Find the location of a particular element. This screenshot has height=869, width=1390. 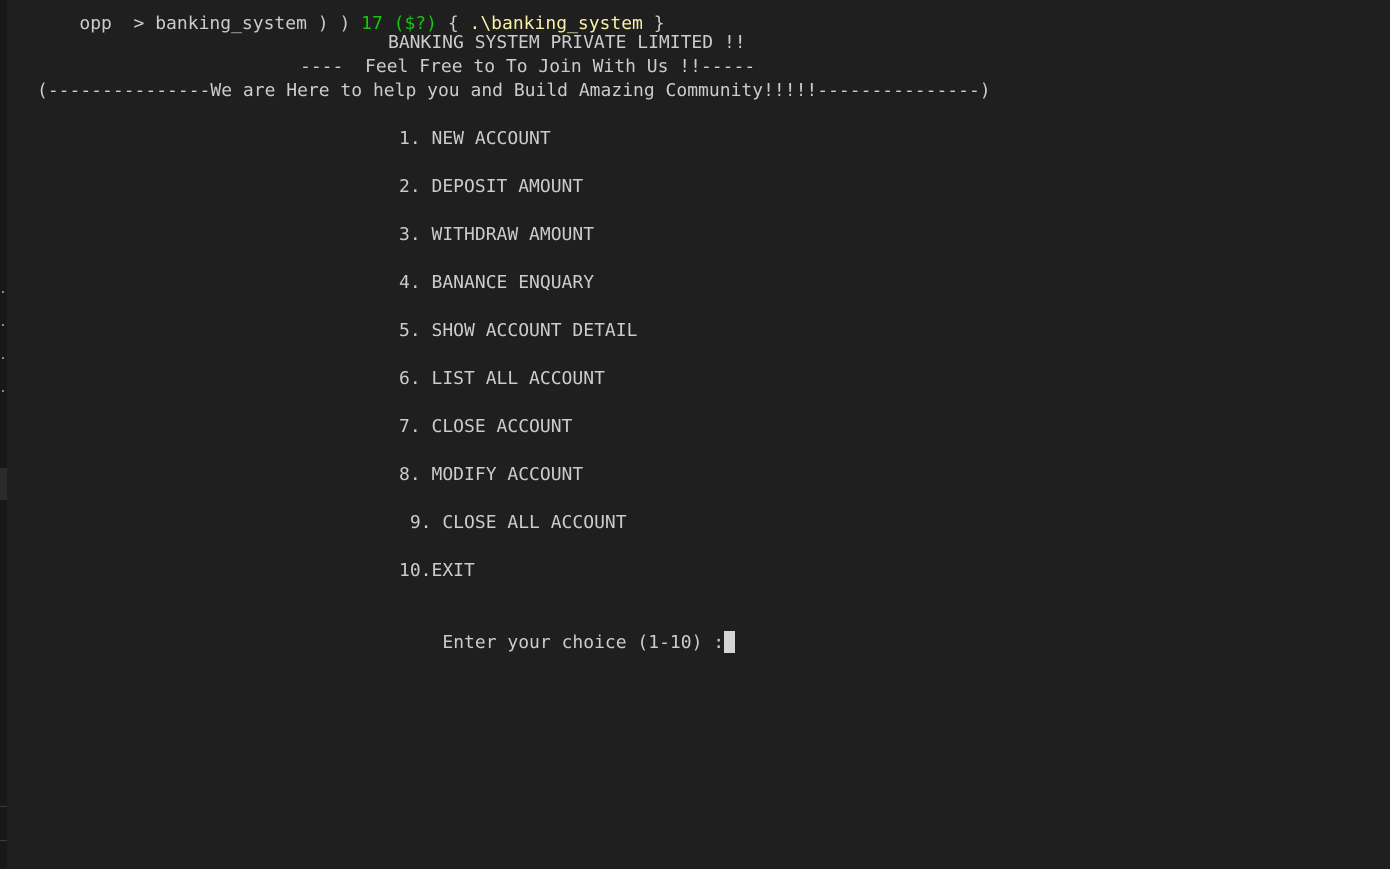

prompt-path: opp > banking_system ) ) is located at coordinates (220, 23).